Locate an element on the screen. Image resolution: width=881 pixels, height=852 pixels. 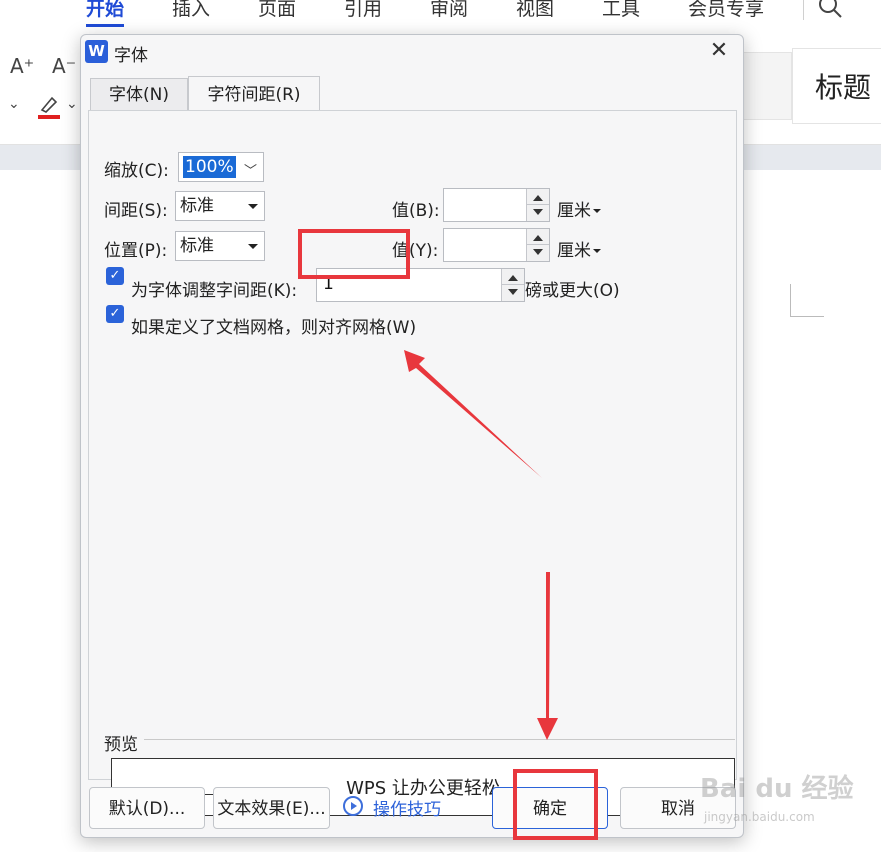
baidu-watermark-url: jingyan.baidu.com is located at coordinates (759, 817).